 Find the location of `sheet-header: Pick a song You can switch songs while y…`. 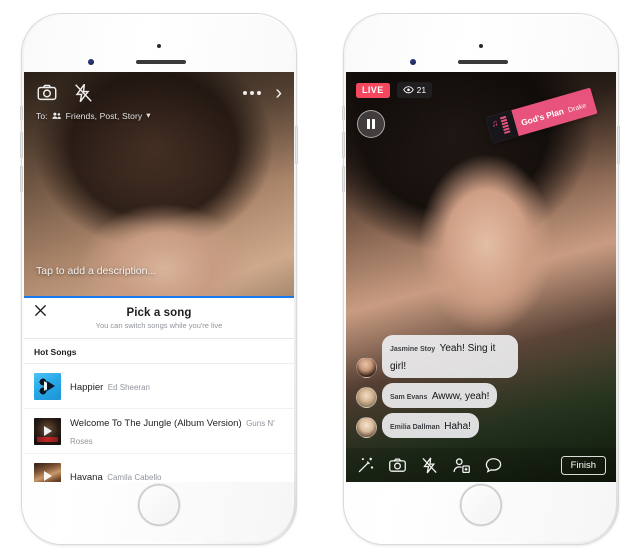

sheet-header: Pick a song You can switch songs while y… is located at coordinates (159, 318).